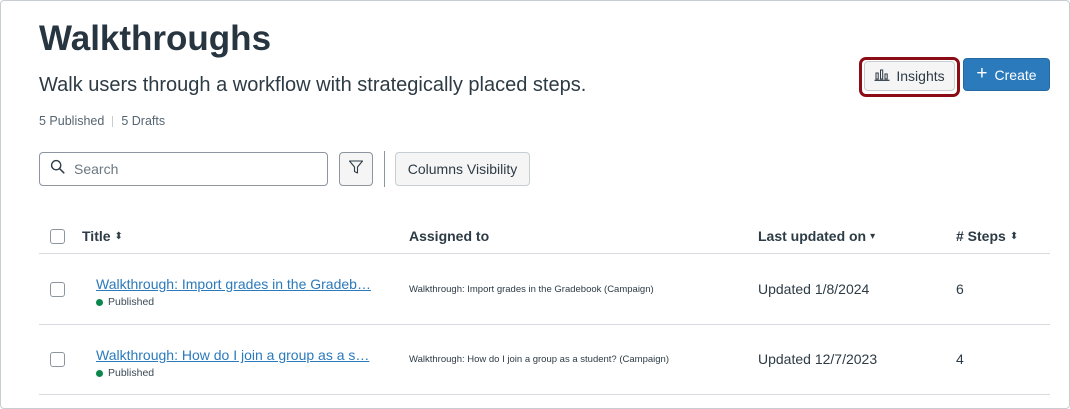 Image resolution: width=1070 pixels, height=409 pixels. Describe the element at coordinates (57, 236) in the screenshot. I see `select-all-checkbox` at that location.